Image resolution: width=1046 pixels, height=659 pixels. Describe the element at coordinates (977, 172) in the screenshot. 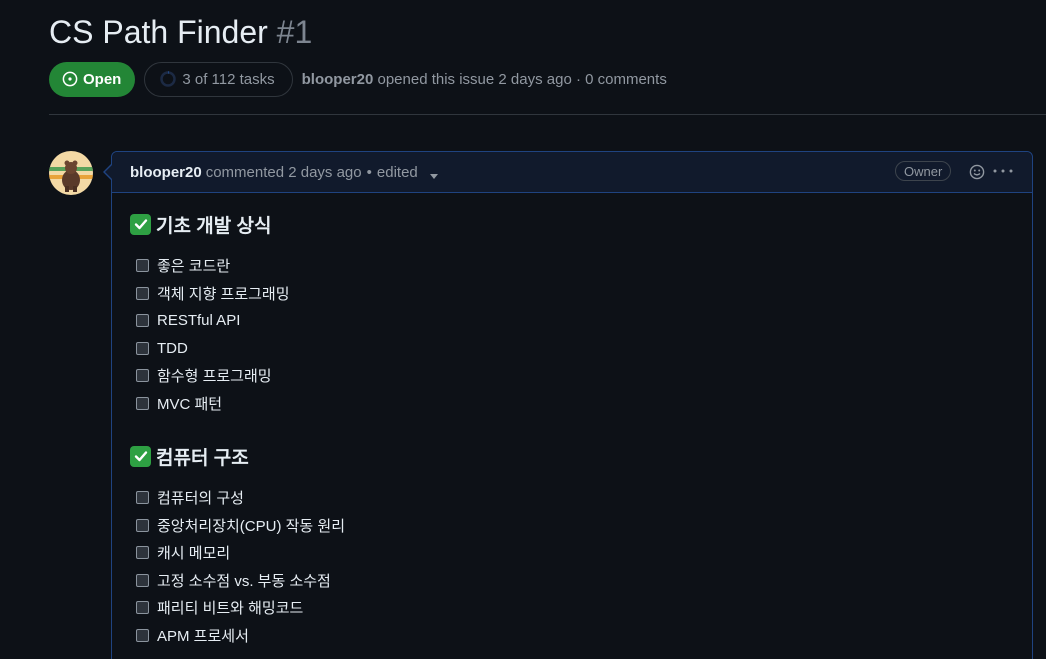

I see `smiley-icon` at that location.